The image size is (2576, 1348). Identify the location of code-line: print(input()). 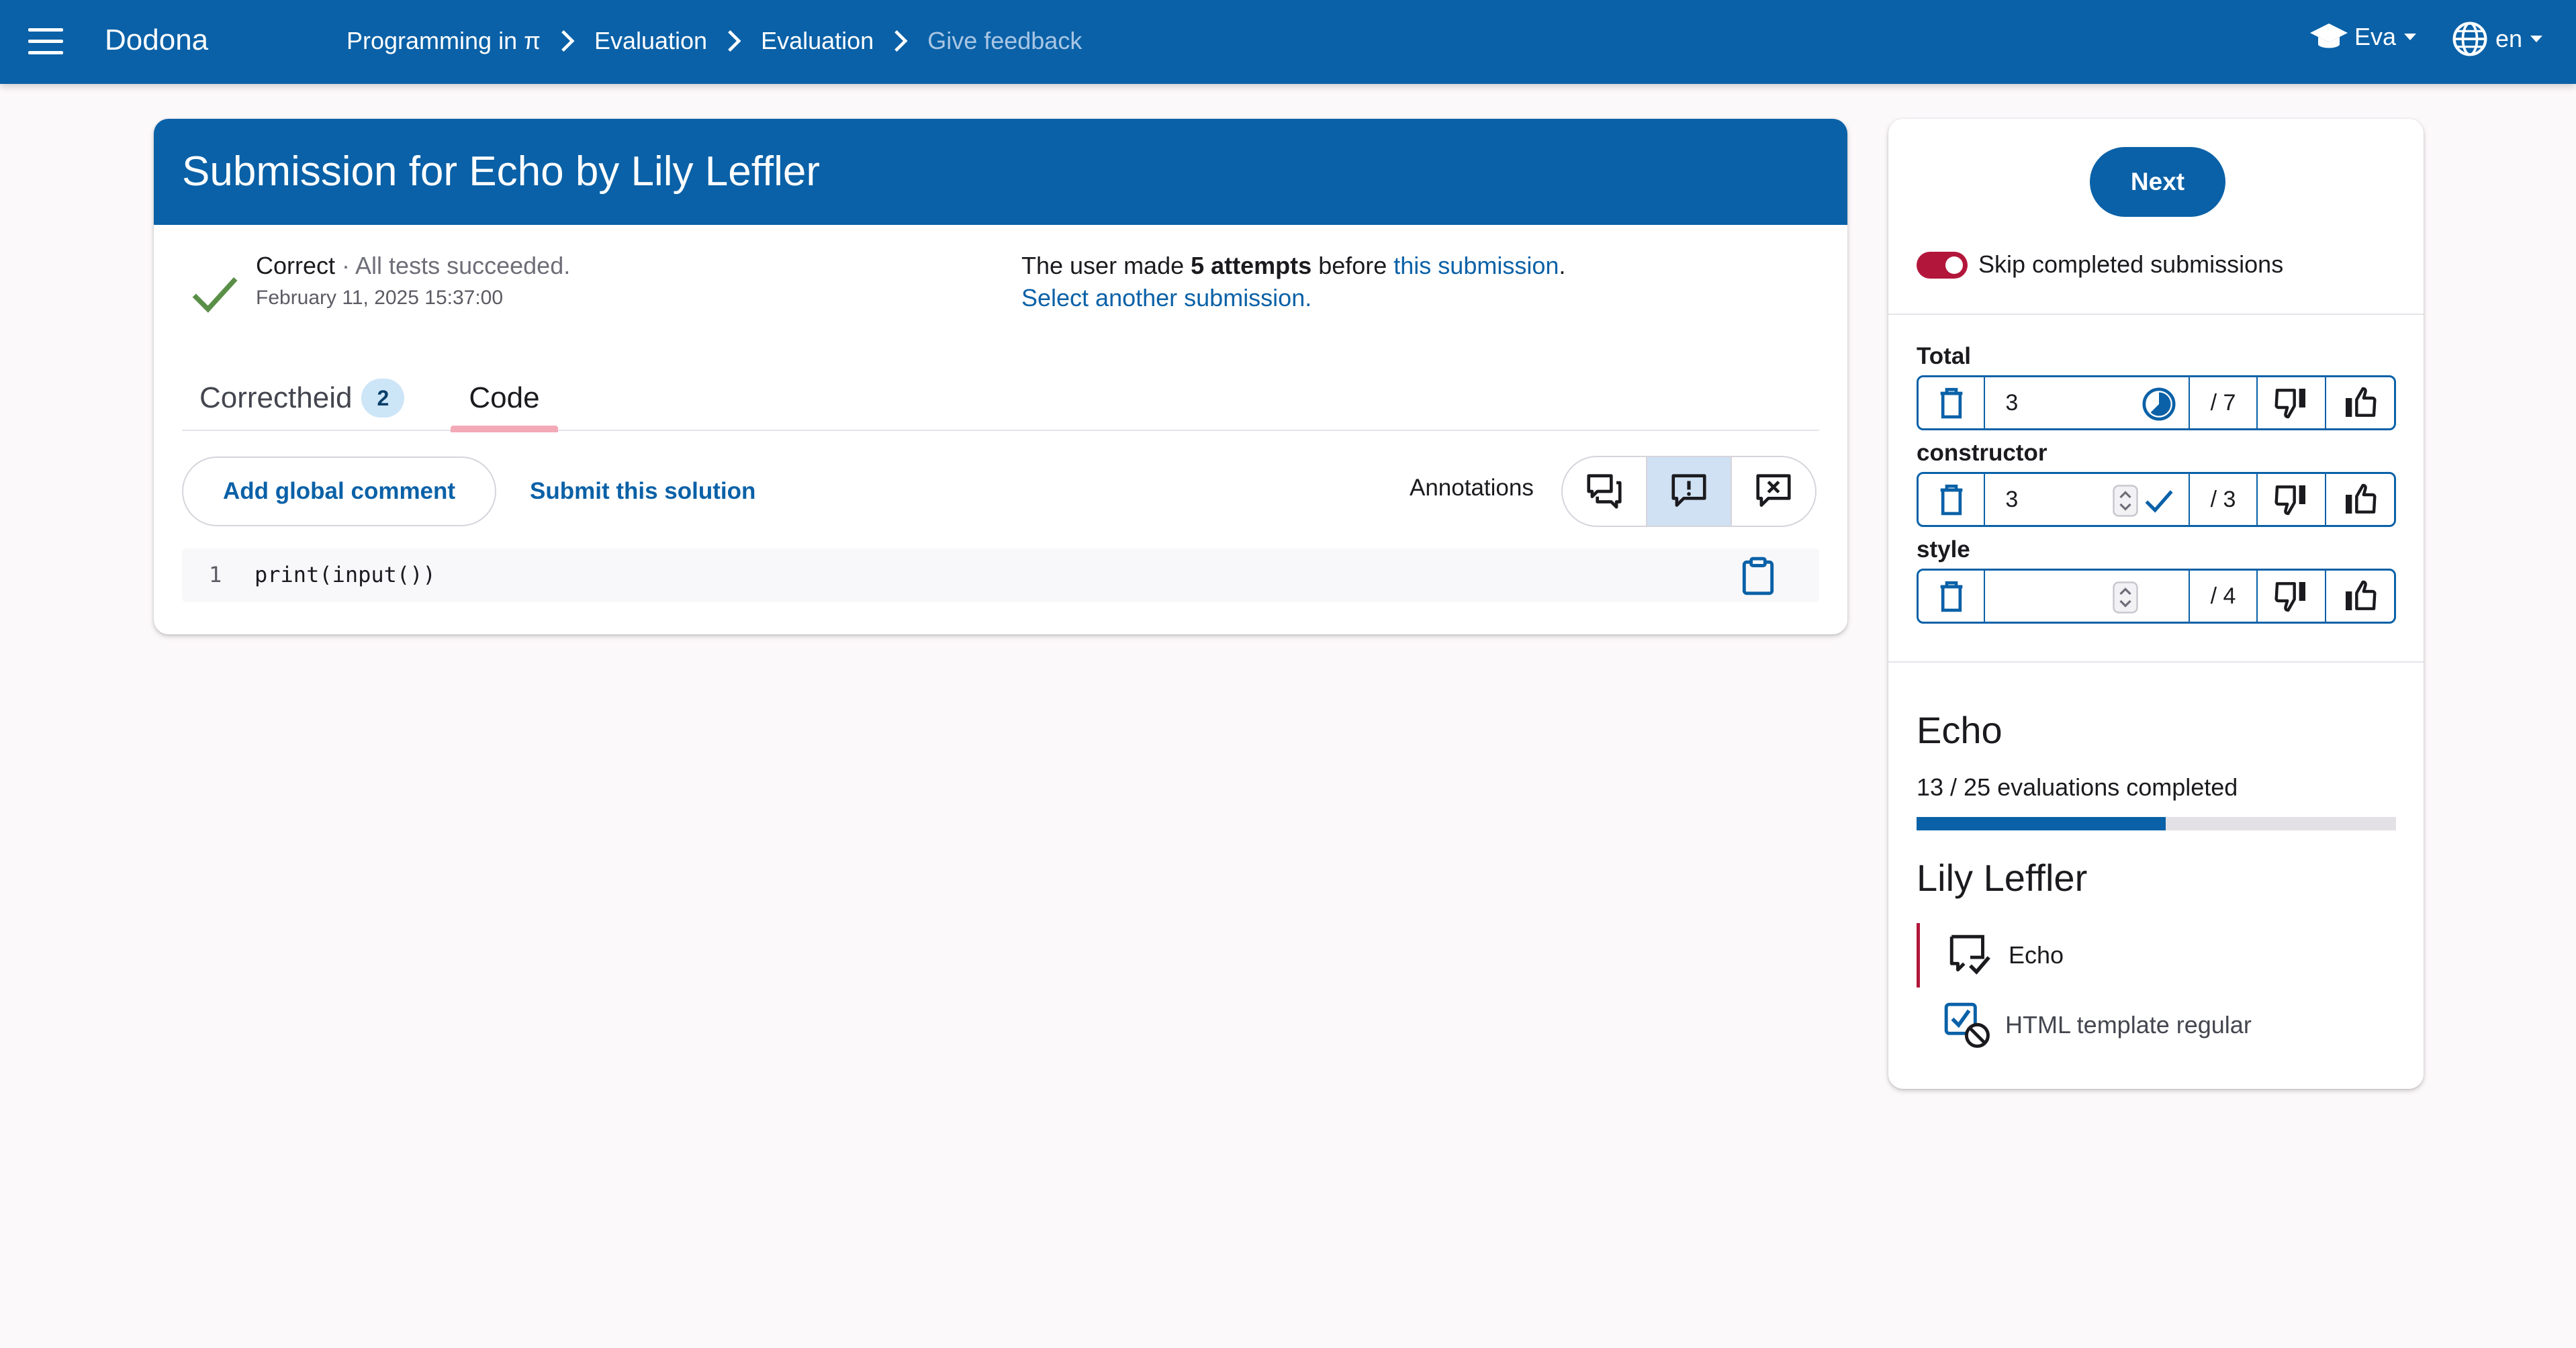
(345, 574).